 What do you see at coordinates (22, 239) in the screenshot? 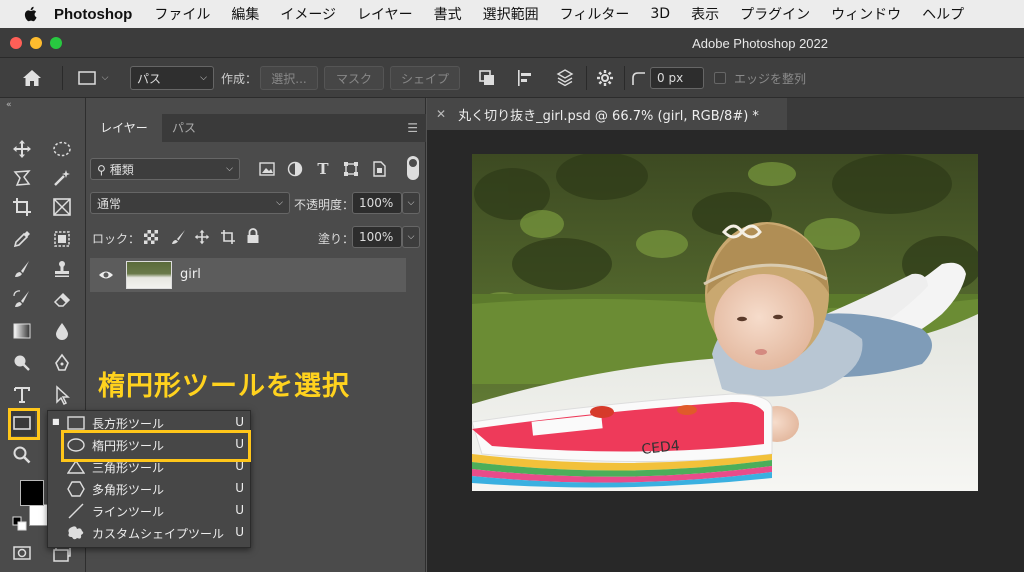
I see `eyedropper-tool-icon` at bounding box center [22, 239].